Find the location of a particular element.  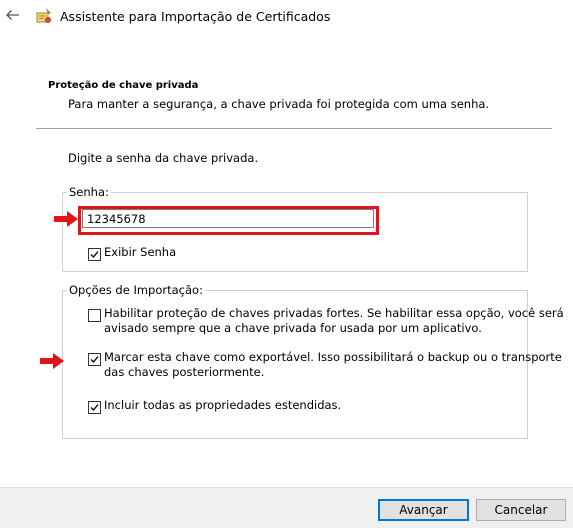

back-arrow-icon is located at coordinates (13, 15).